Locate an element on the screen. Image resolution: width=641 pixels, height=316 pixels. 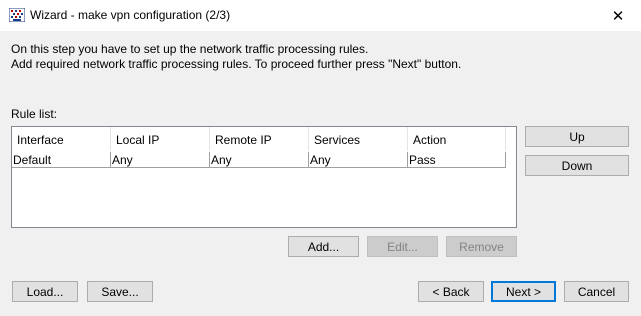
back-button: < Back is located at coordinates (451, 291).